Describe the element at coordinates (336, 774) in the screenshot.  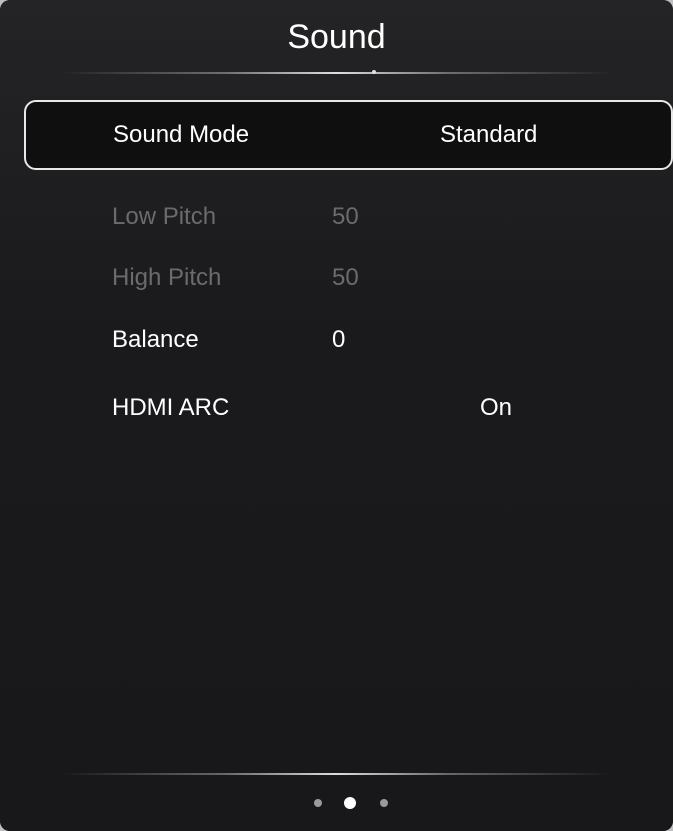
I see `footer-divider` at that location.